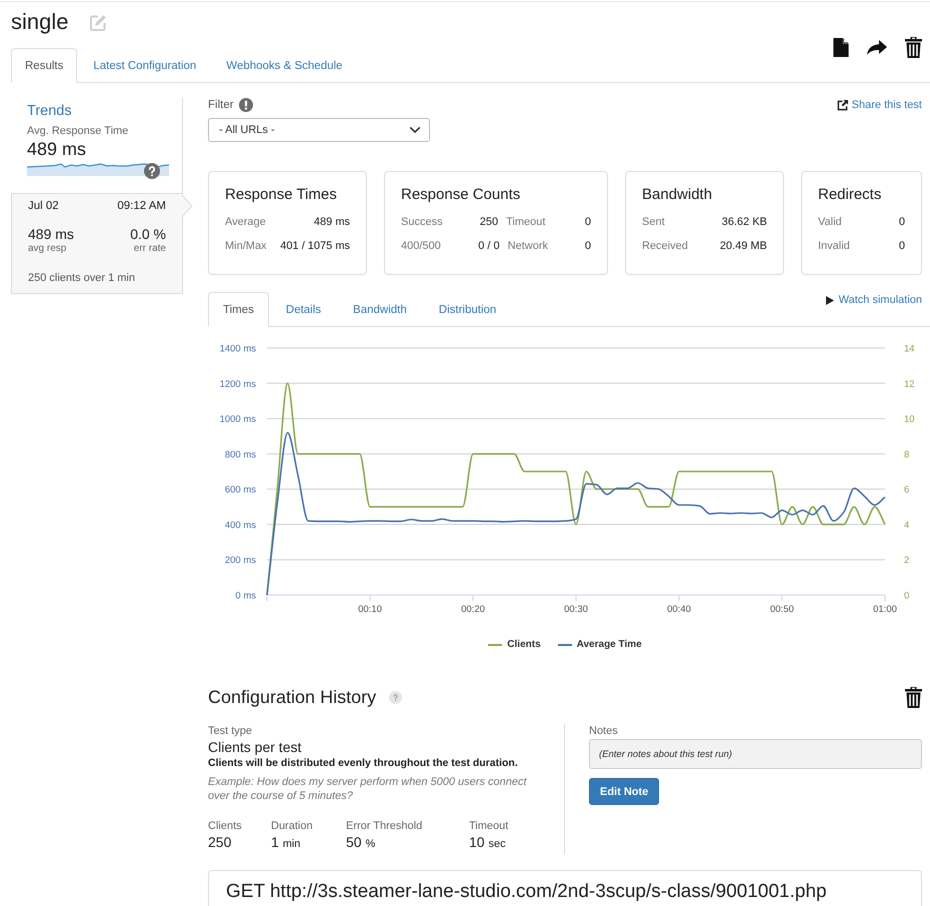  Describe the element at coordinates (907, 525) in the screenshot. I see `right-axis-label: 4` at that location.